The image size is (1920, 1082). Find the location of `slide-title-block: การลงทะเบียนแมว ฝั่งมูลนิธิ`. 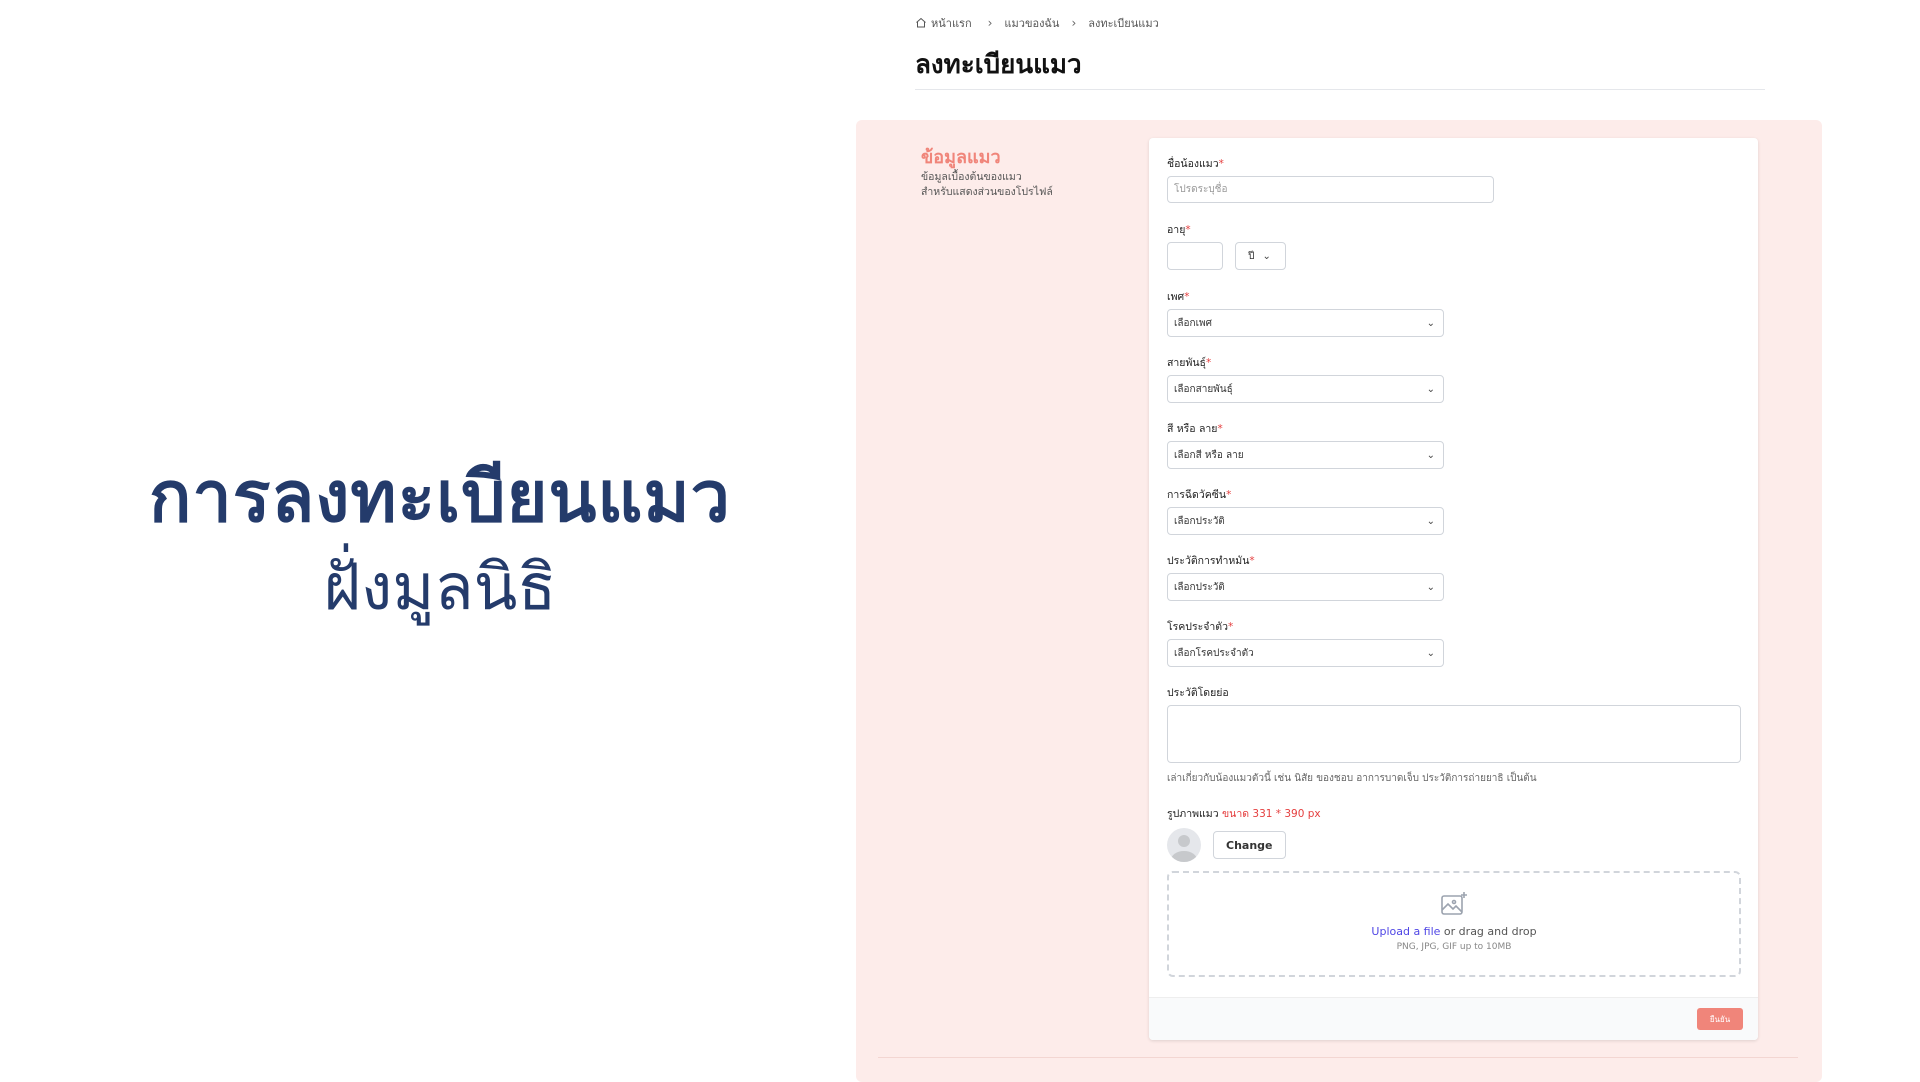

slide-title-block: การลงทะเบียนแมว ฝั่งมูลนิธิ is located at coordinates (440, 546).